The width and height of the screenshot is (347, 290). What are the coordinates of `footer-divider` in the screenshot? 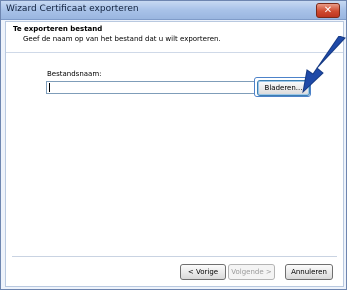 It's located at (174, 256).